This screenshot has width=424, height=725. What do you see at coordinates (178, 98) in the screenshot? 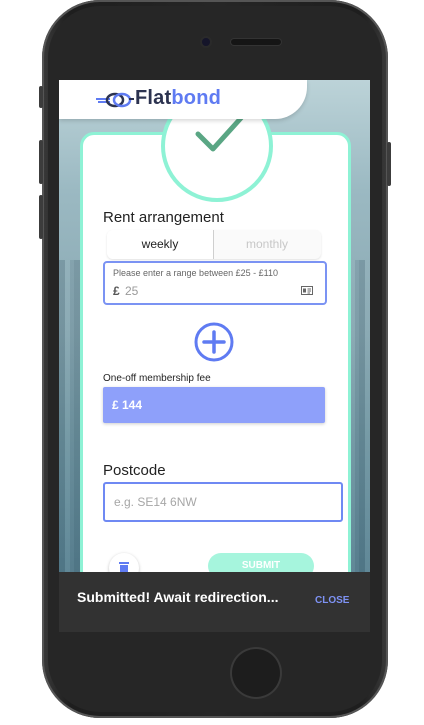
I see `brand-logo-text: Flatbond` at bounding box center [178, 98].